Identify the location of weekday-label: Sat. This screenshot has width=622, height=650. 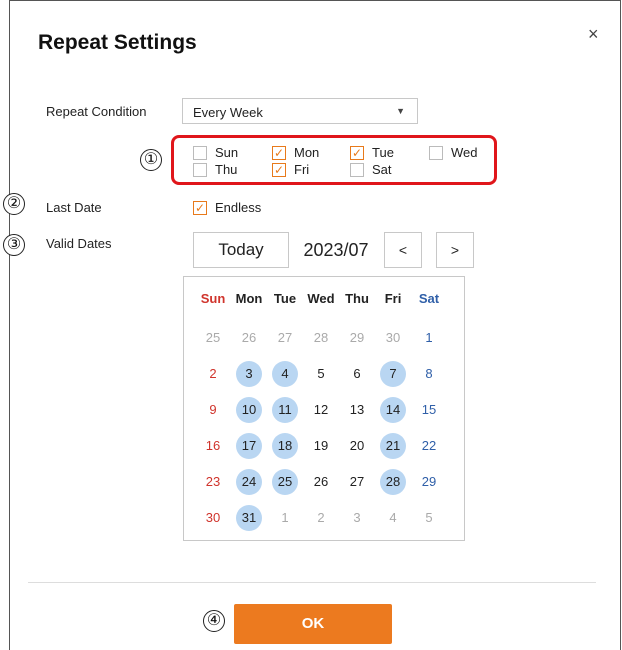
(382, 169).